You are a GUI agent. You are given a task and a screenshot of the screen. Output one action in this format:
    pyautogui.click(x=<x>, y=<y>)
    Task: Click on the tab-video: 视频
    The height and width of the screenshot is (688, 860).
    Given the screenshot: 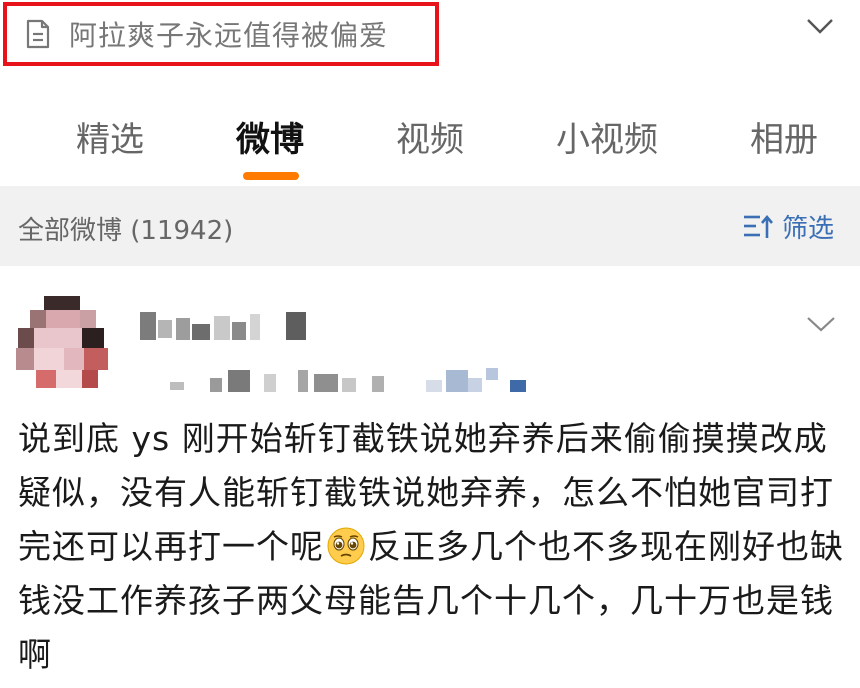 What is the action you would take?
    pyautogui.click(x=430, y=136)
    